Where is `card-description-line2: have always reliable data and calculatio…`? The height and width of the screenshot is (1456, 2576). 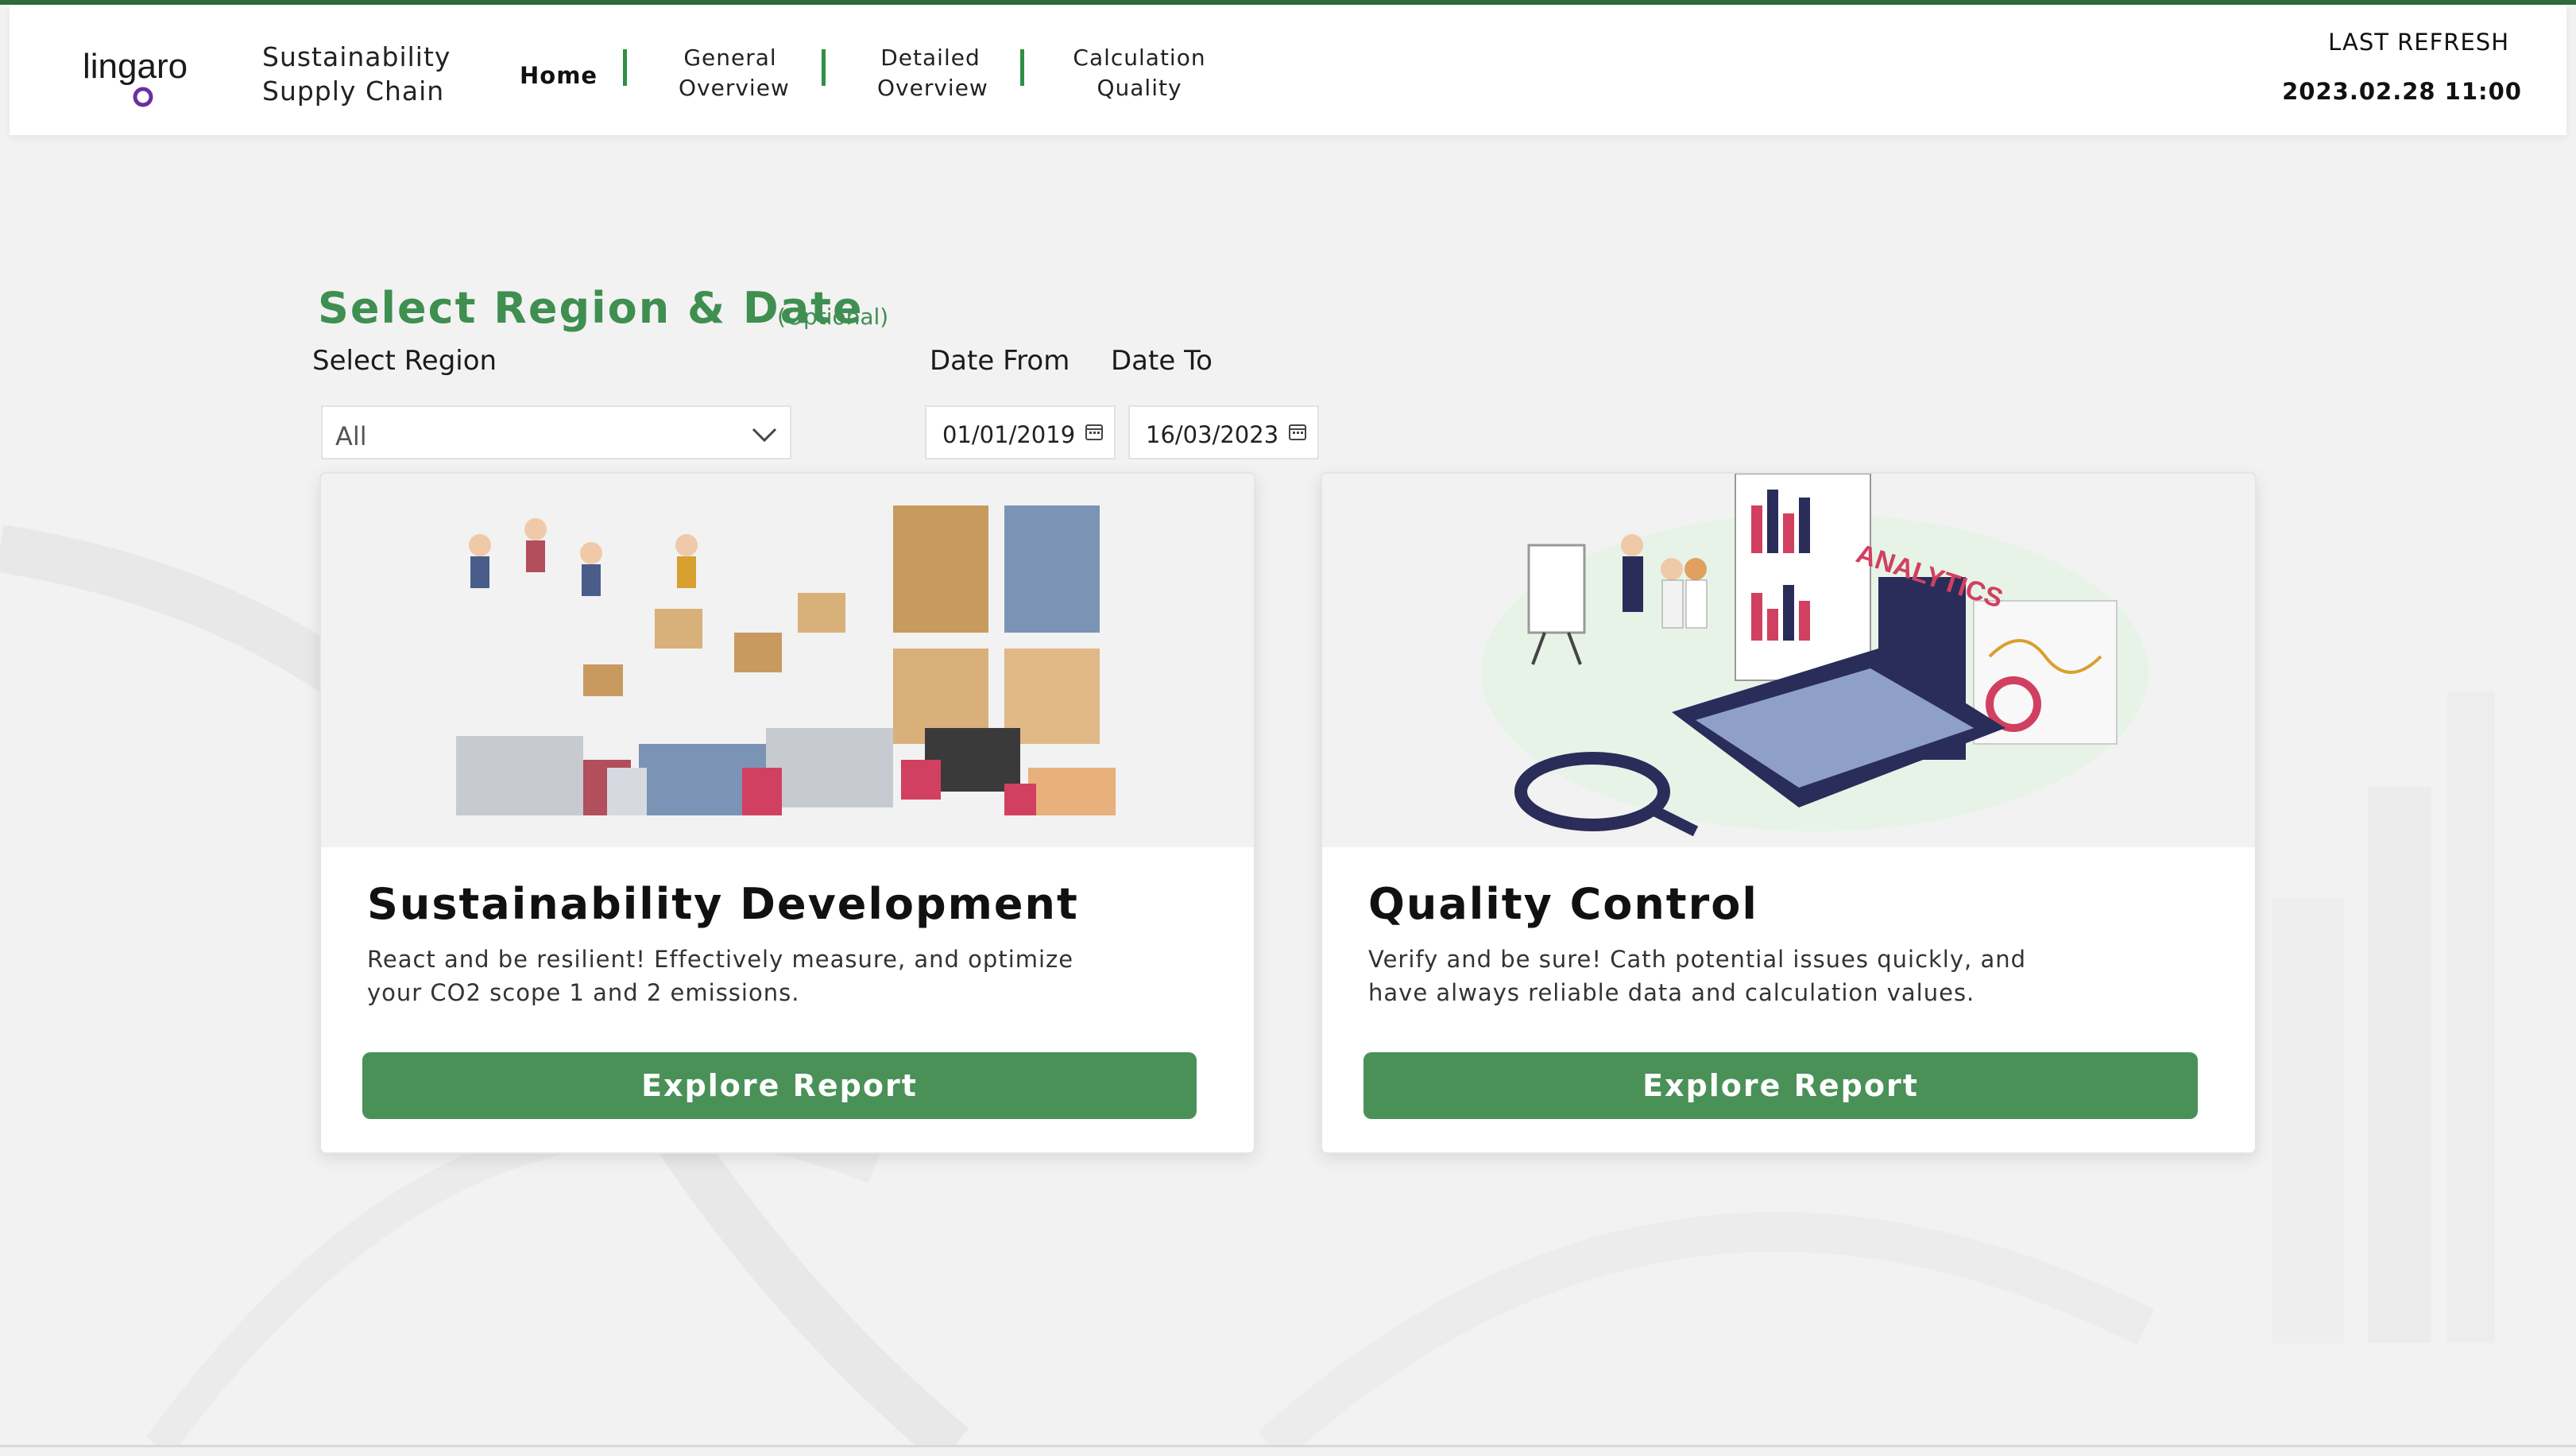 card-description-line2: have always reliable data and calculatio… is located at coordinates (1672, 992).